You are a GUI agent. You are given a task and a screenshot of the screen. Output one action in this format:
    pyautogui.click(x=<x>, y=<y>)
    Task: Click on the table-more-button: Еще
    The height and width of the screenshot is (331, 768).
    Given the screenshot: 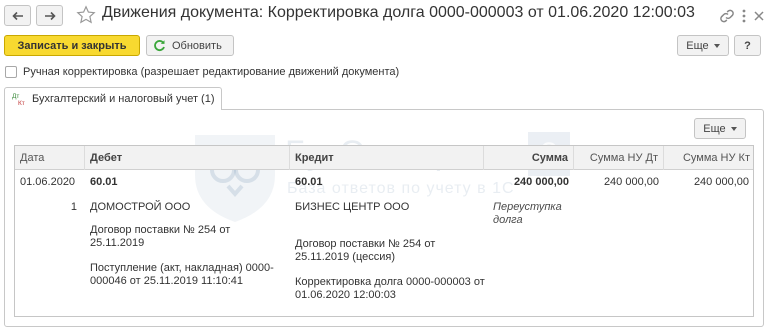 What is the action you would take?
    pyautogui.click(x=720, y=128)
    